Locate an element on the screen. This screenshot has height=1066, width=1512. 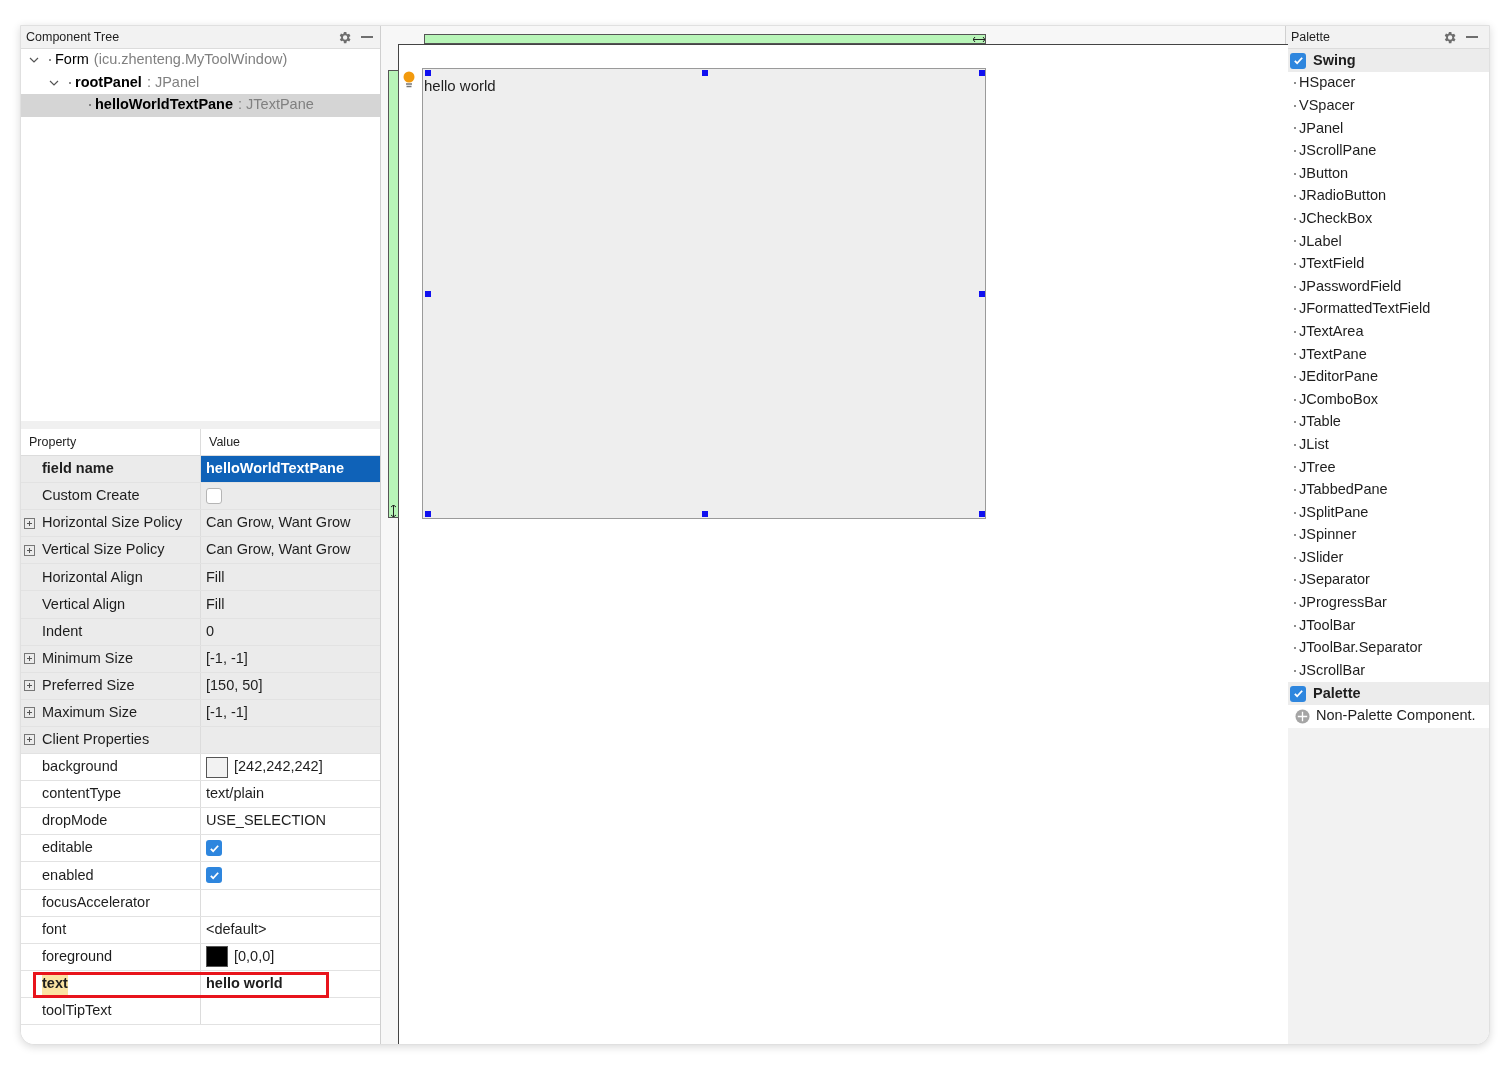
property-name: toolTipText is located at coordinates (77, 1011).